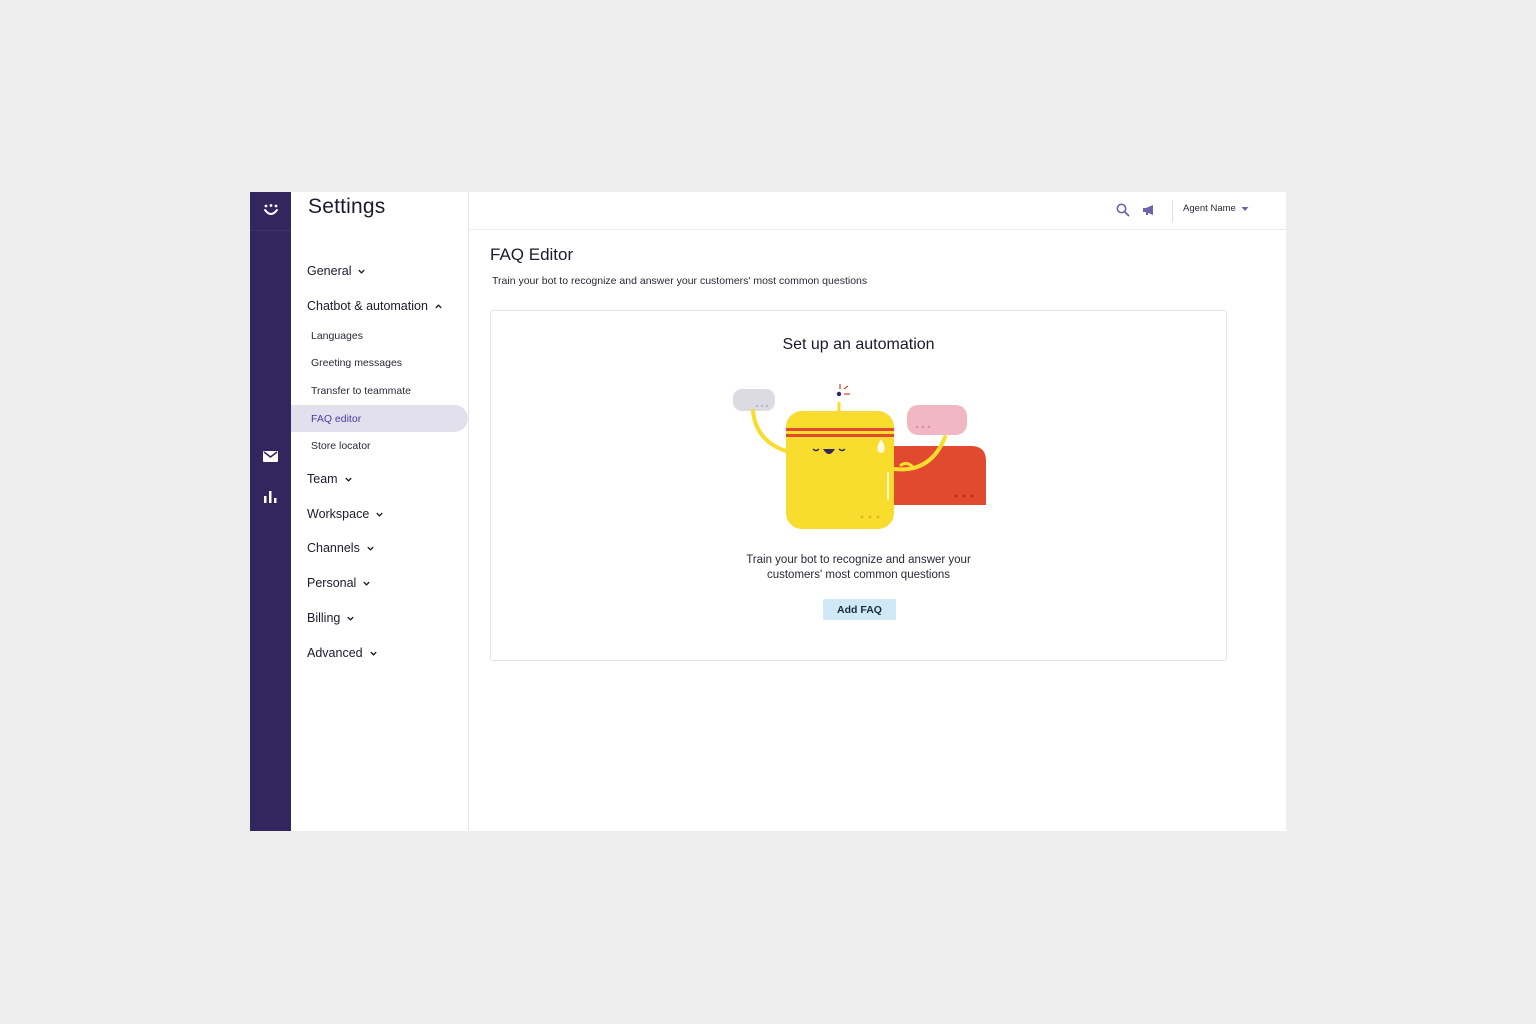 The width and height of the screenshot is (1536, 1024). What do you see at coordinates (333, 548) in the screenshot?
I see `nav-group-label: Channels` at bounding box center [333, 548].